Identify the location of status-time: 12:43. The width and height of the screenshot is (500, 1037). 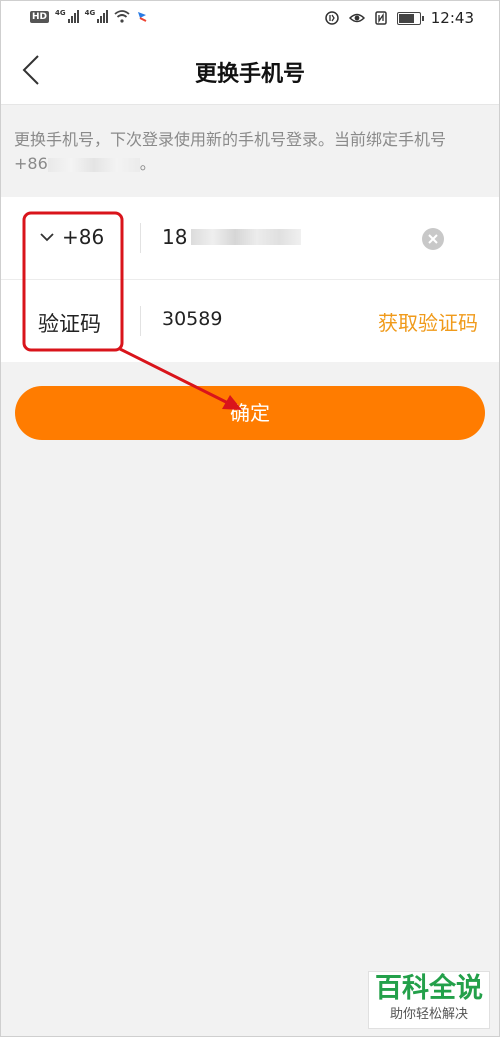
(452, 18).